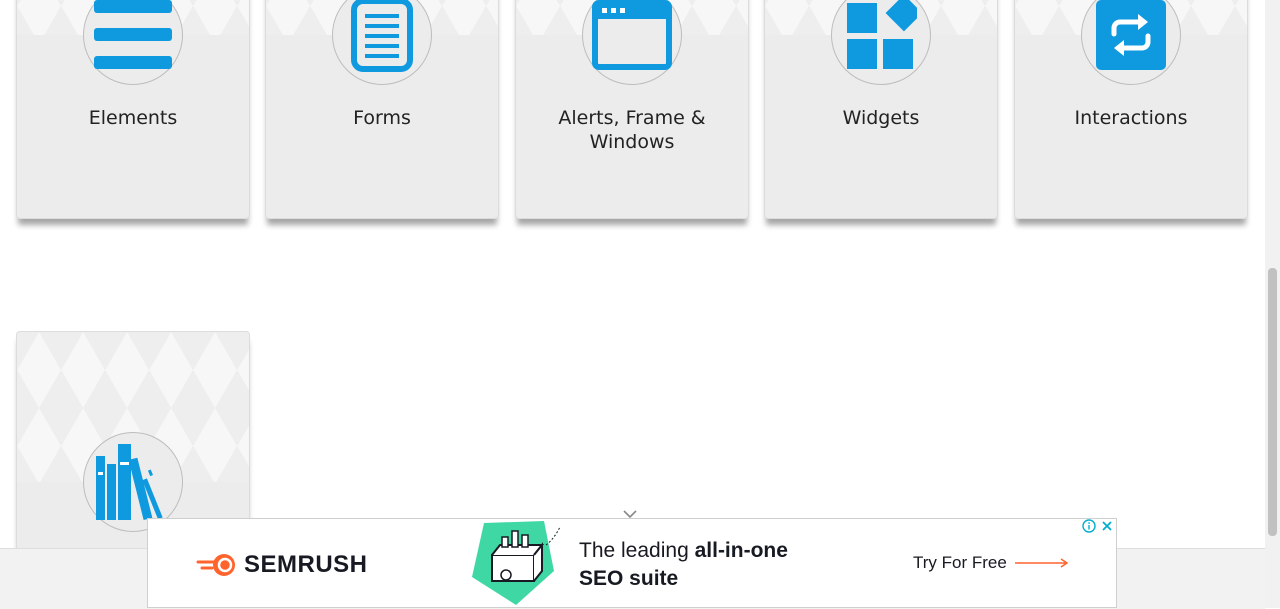  I want to click on page-scrollbar, so click(1272, 304).